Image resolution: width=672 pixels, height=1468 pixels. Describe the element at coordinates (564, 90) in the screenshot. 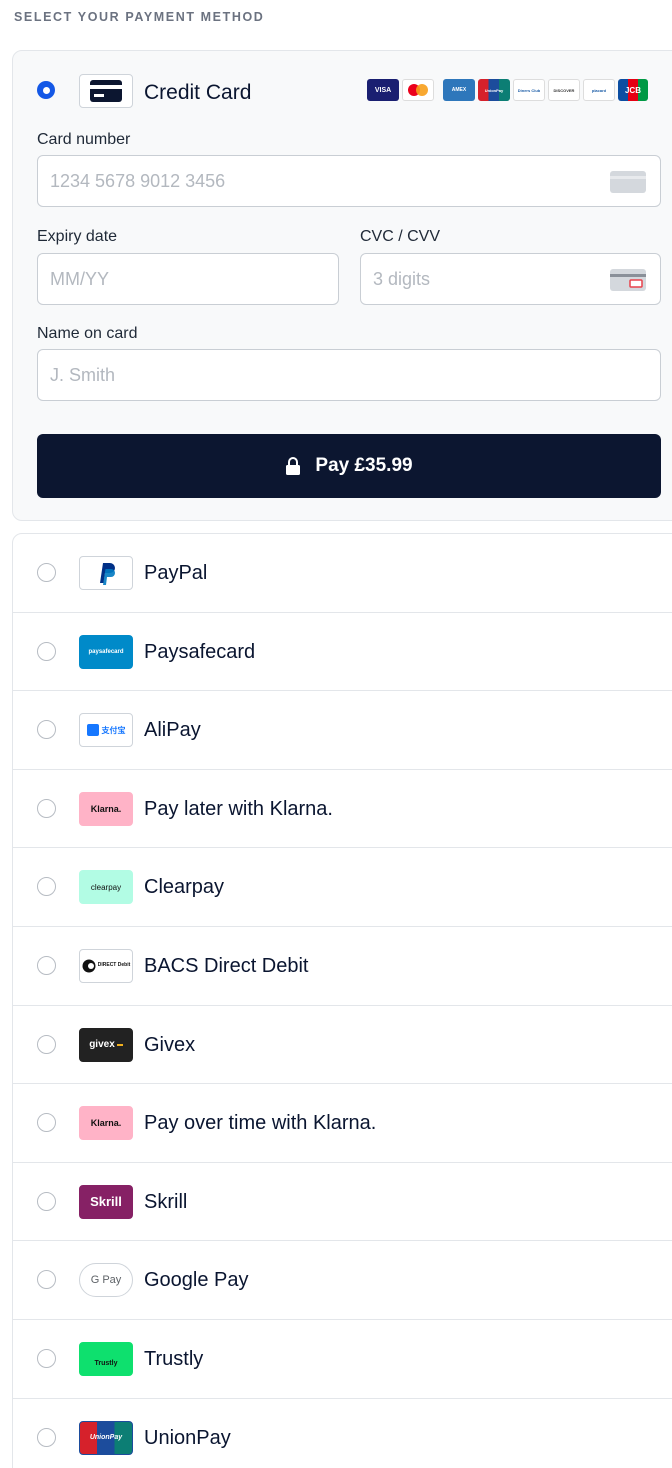

I see `discover-icon: DISCOVER` at that location.